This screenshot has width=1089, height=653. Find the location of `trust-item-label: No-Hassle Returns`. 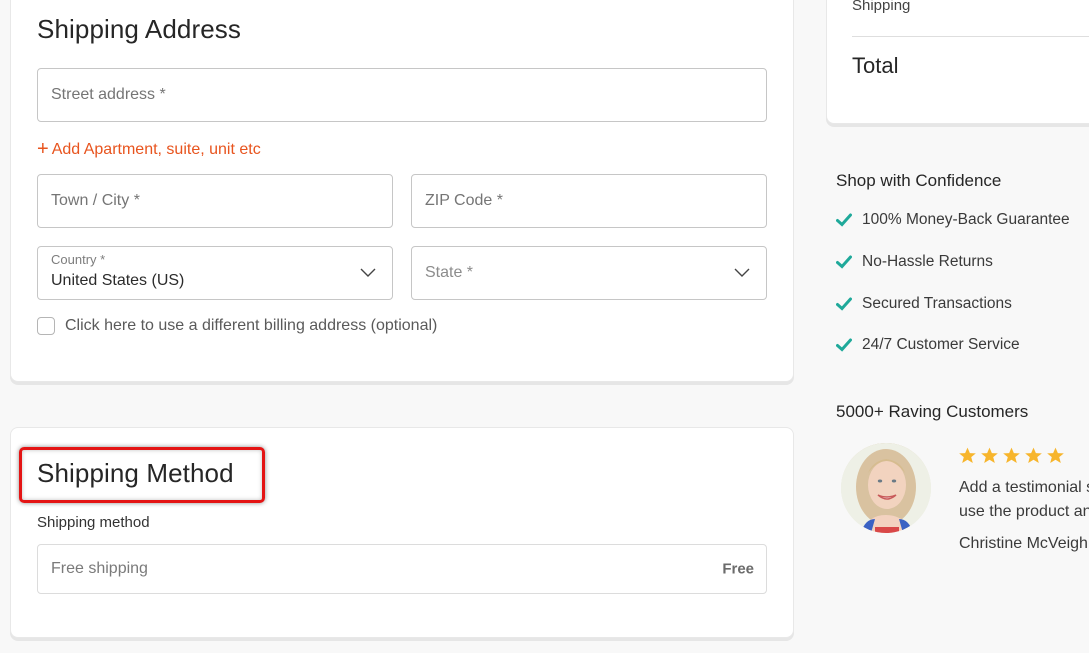

trust-item-label: No-Hassle Returns is located at coordinates (927, 261).